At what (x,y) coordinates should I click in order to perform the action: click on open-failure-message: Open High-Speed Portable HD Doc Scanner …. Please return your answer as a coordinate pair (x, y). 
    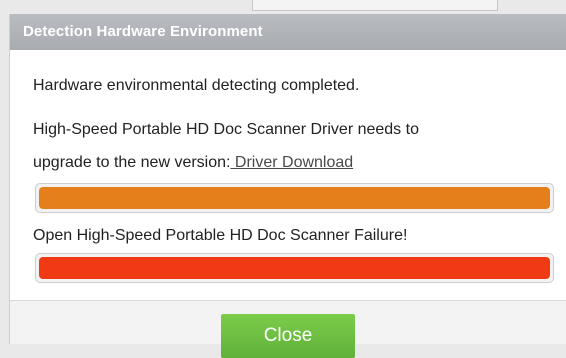
    Looking at the image, I should click on (220, 235).